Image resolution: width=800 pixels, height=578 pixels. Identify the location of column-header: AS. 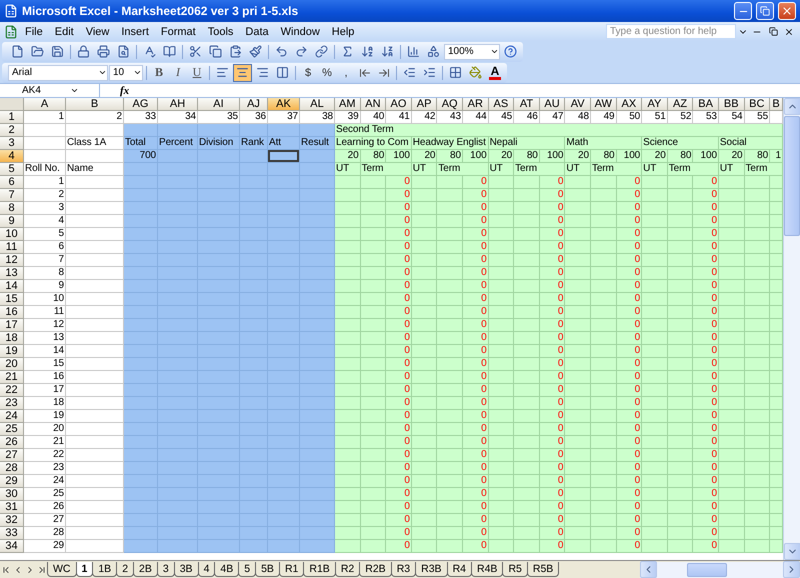
(501, 104).